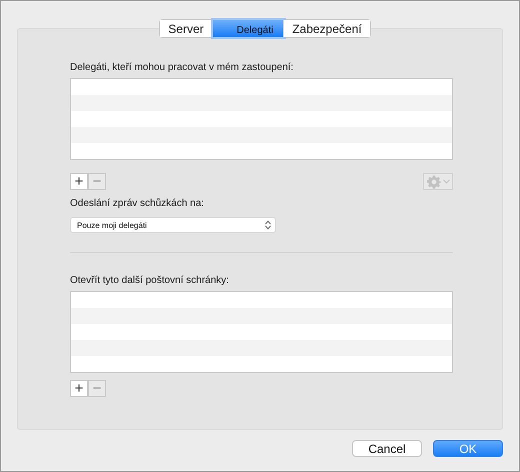 This screenshot has height=472, width=520. What do you see at coordinates (261, 332) in the screenshot?
I see `mailboxes-list` at bounding box center [261, 332].